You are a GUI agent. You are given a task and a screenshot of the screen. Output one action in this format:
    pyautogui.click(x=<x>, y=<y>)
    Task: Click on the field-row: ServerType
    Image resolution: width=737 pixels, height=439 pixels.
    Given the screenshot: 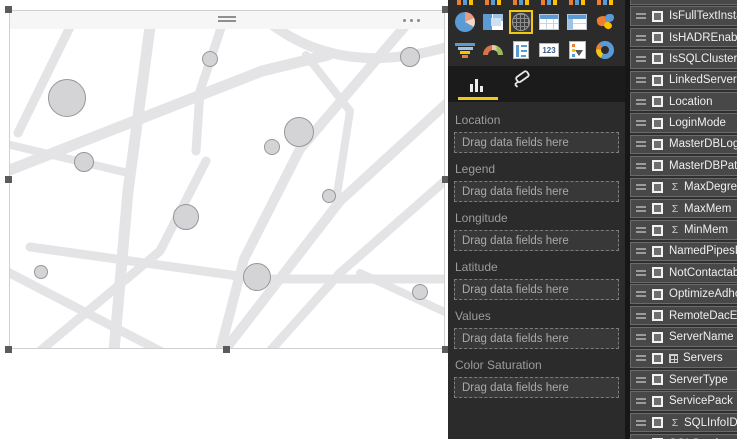 What is the action you would take?
    pyautogui.click(x=683, y=380)
    